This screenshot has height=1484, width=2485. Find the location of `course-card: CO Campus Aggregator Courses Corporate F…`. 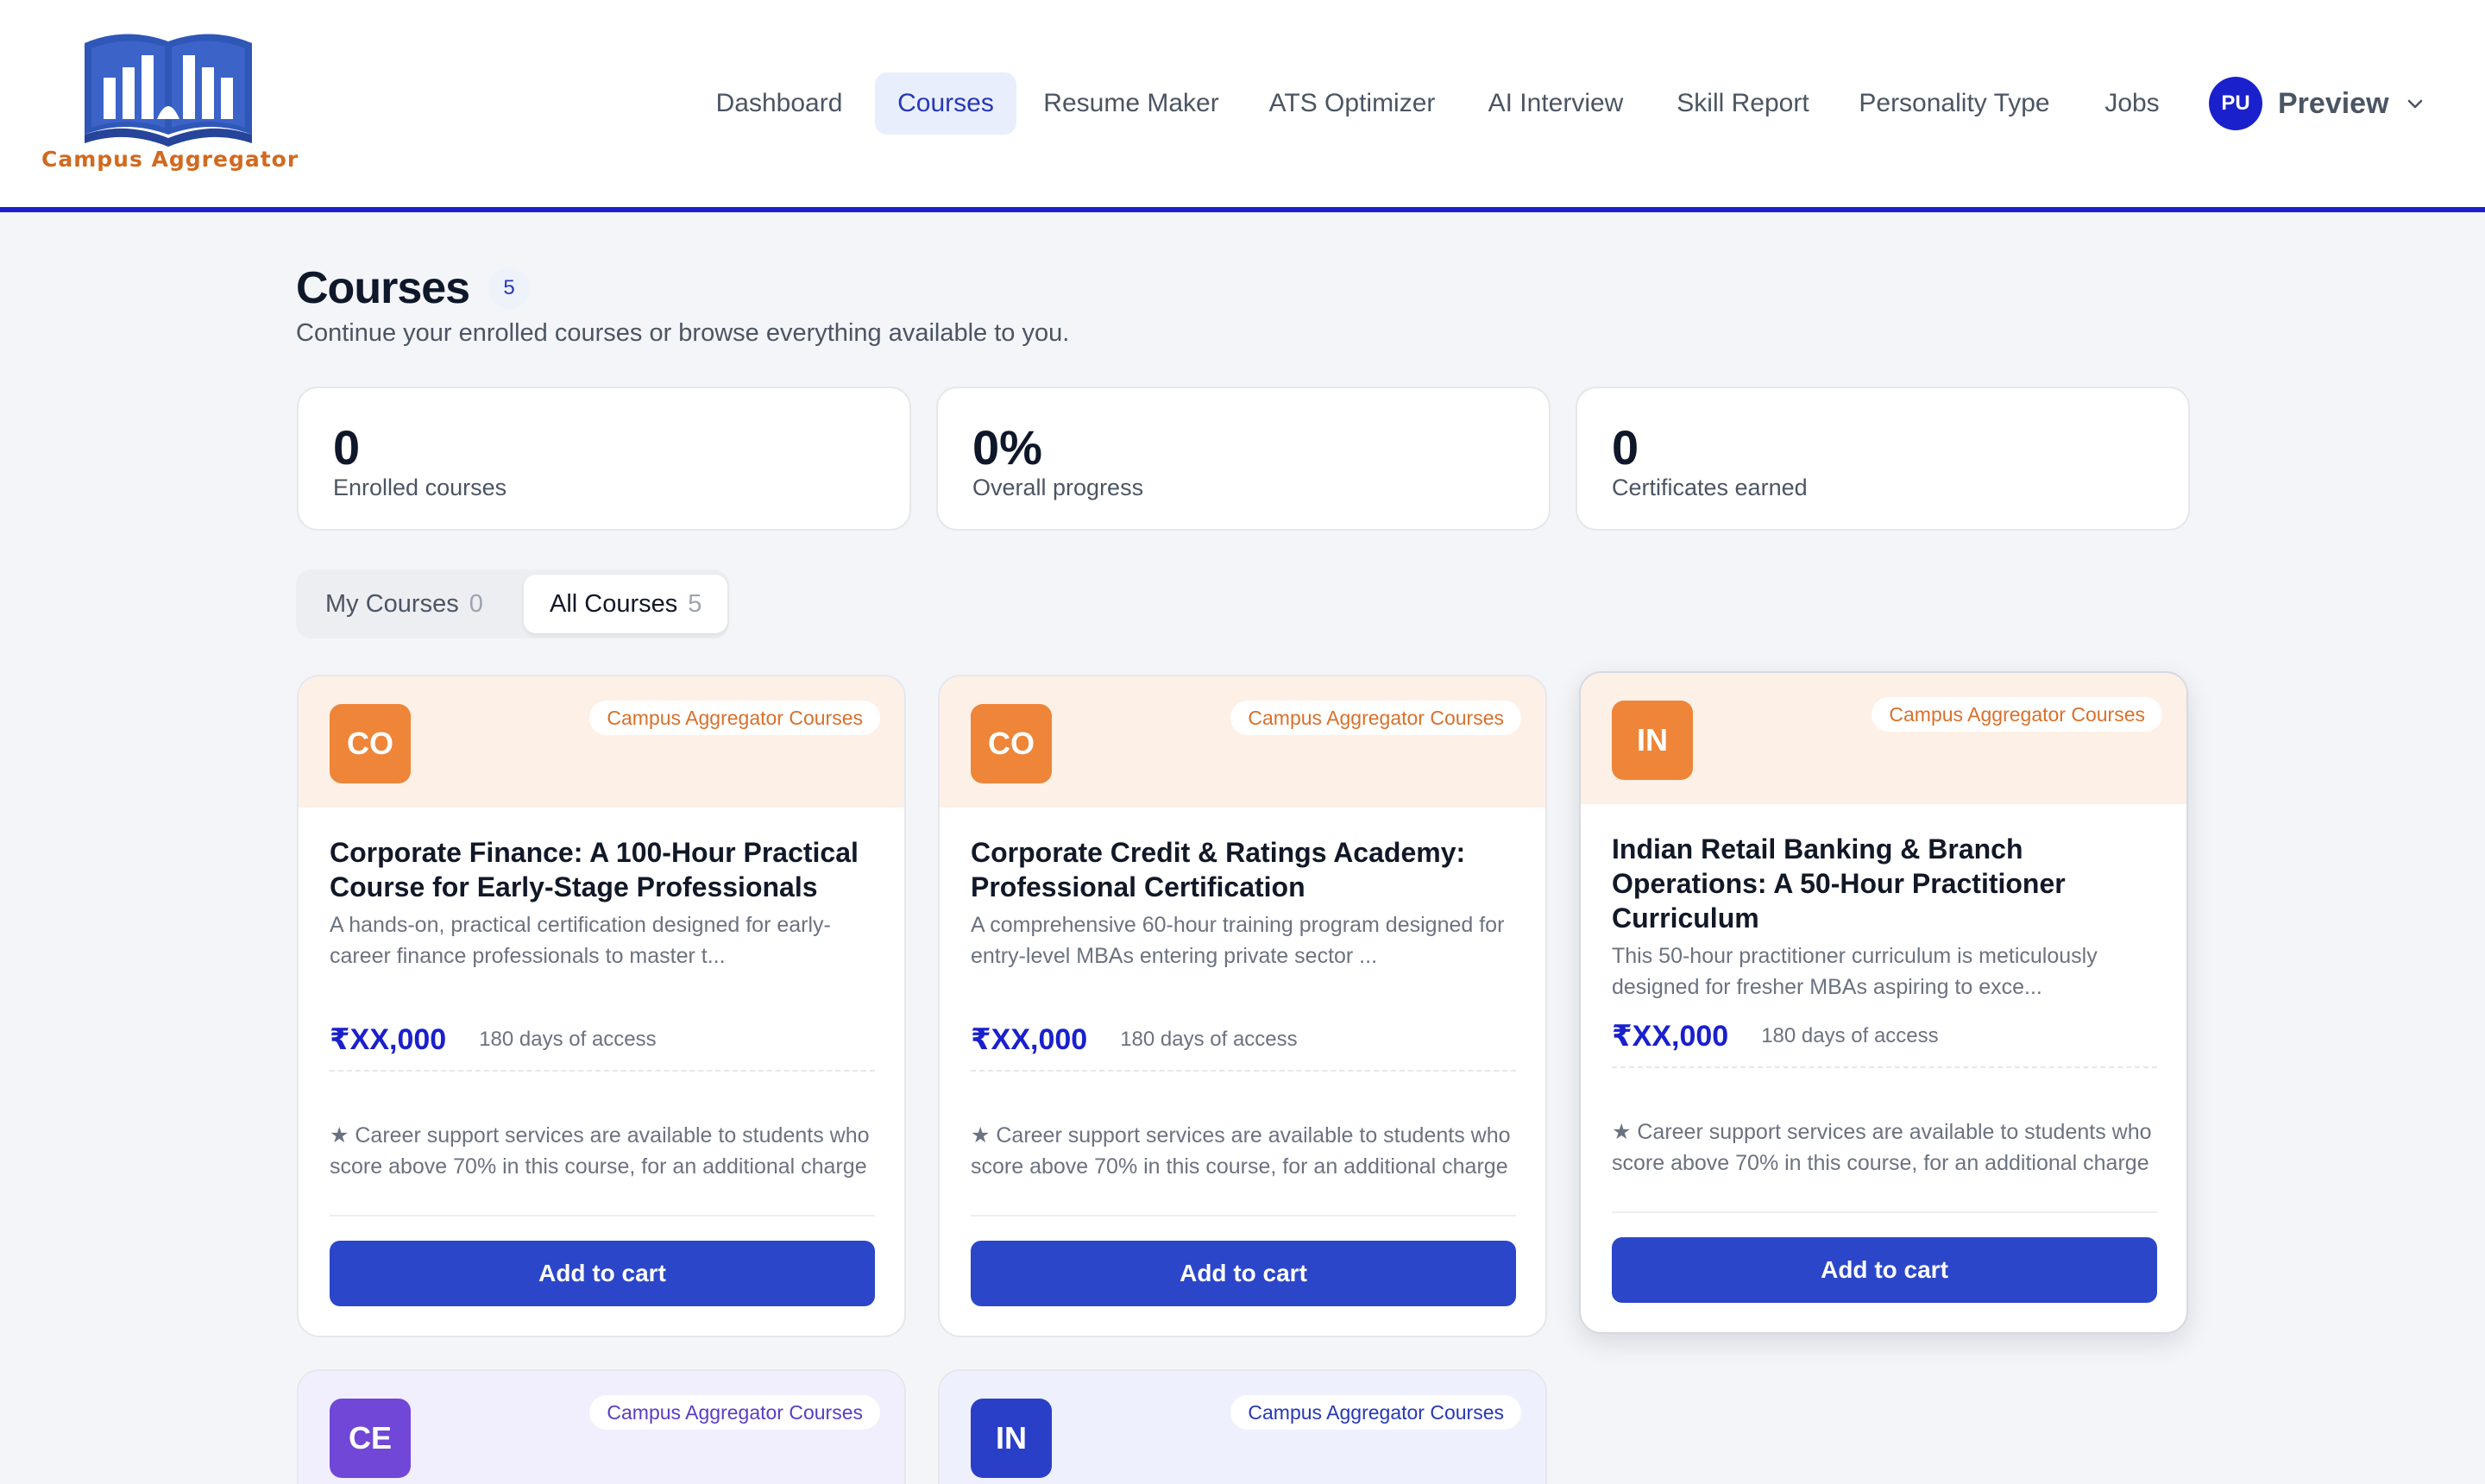

course-card: CO Campus Aggregator Courses Corporate F… is located at coordinates (601, 1006).